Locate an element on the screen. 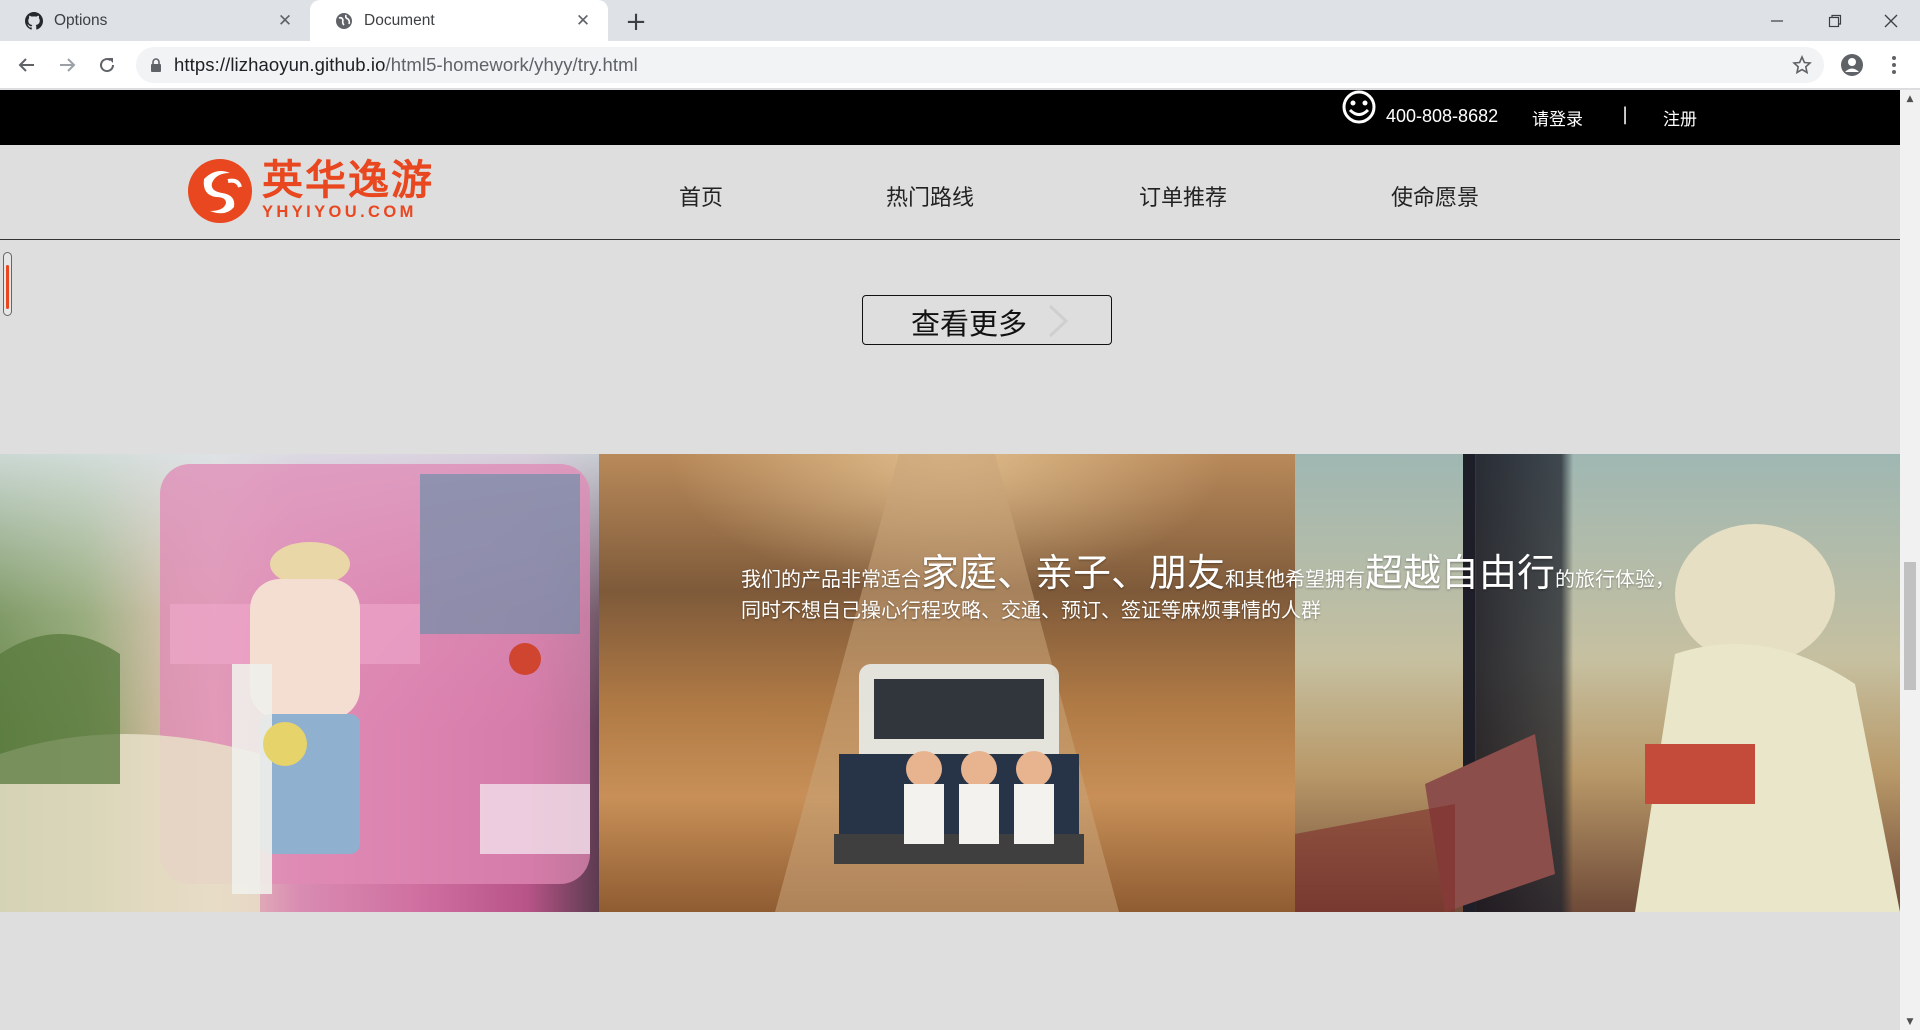 This screenshot has height=1030, width=1920. back-icon is located at coordinates (27, 65).